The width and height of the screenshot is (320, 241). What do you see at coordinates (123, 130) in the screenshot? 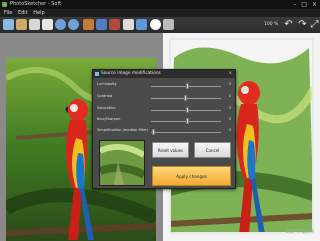
I see `slider-label: Simplification (median filter)` at bounding box center [123, 130].